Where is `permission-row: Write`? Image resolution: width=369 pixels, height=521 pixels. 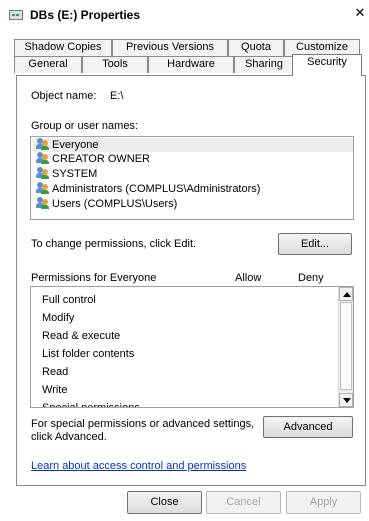 permission-row: Write is located at coordinates (55, 390).